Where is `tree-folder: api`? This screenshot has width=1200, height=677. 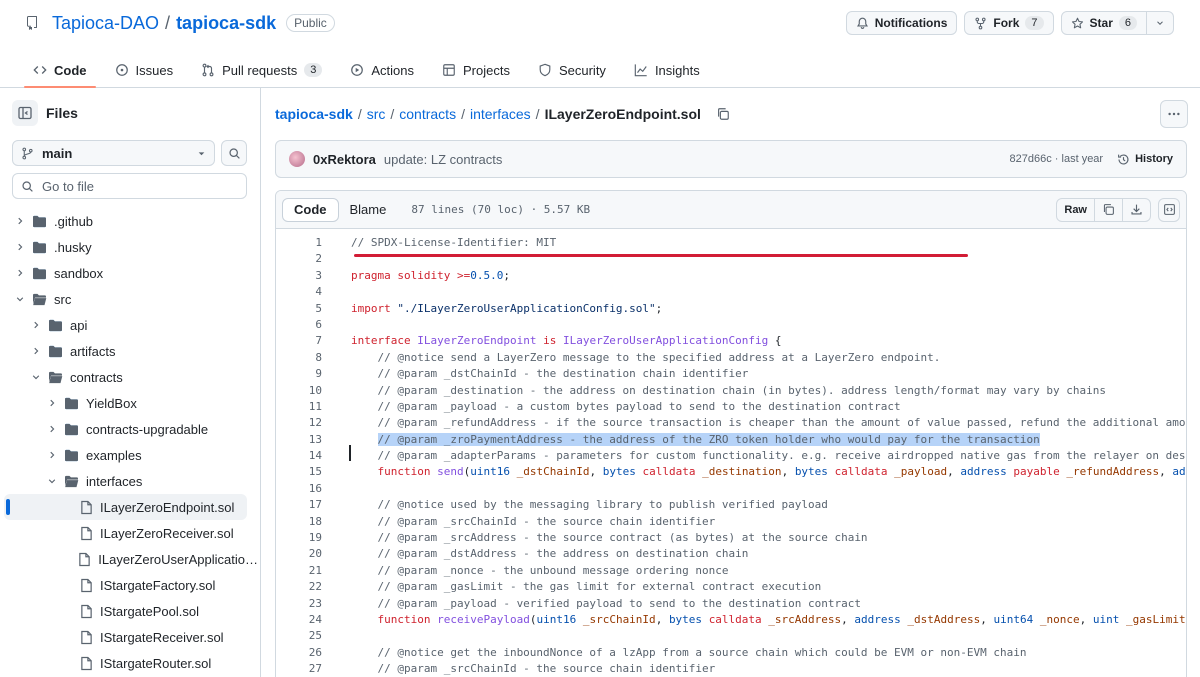 tree-folder: api is located at coordinates (130, 325).